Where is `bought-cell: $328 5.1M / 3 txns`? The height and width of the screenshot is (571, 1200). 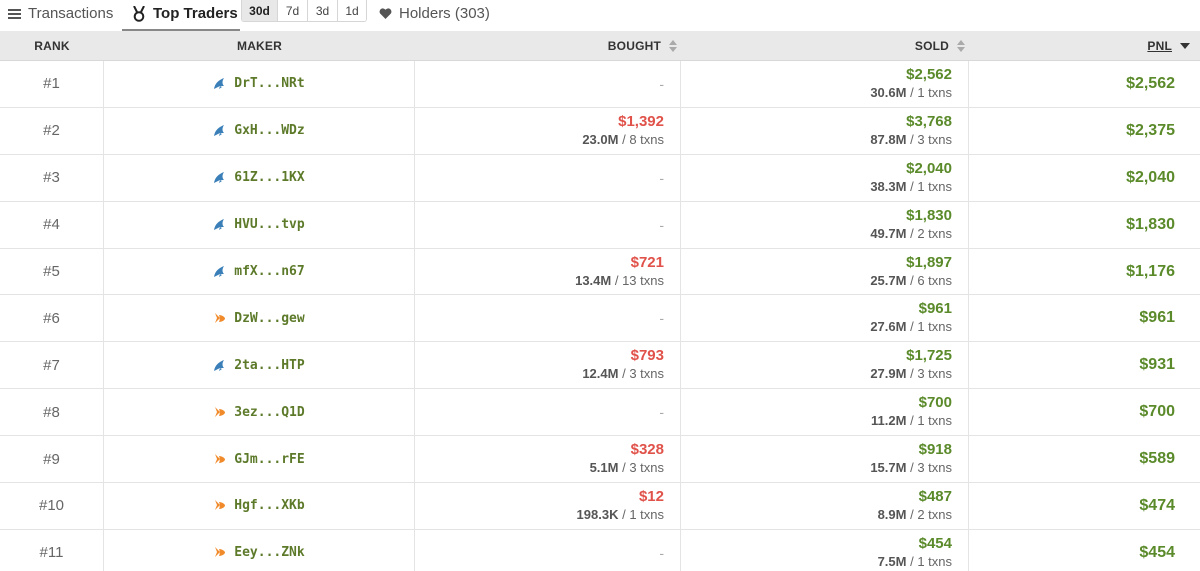
bought-cell: $328 5.1M / 3 txns is located at coordinates (548, 459).